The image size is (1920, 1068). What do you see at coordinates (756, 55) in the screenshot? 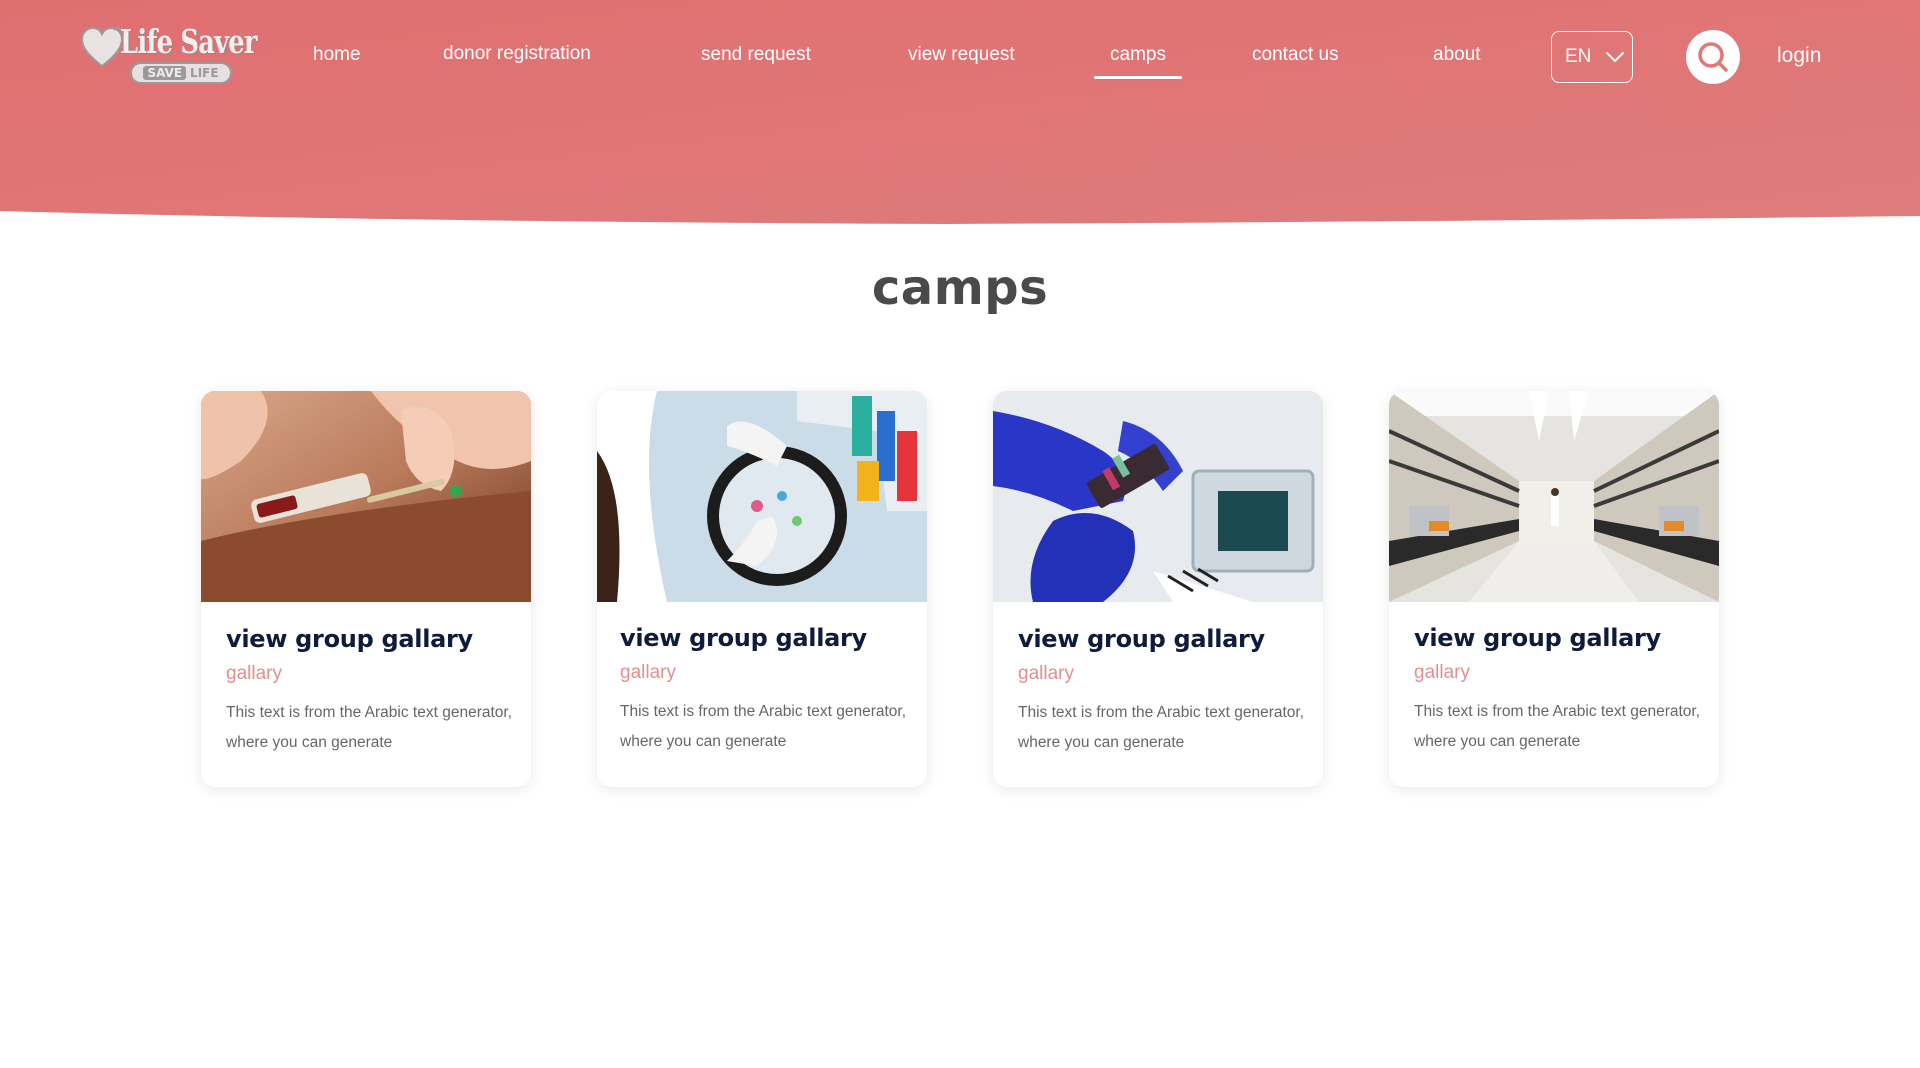
I see `nav-item-send-request: send request` at bounding box center [756, 55].